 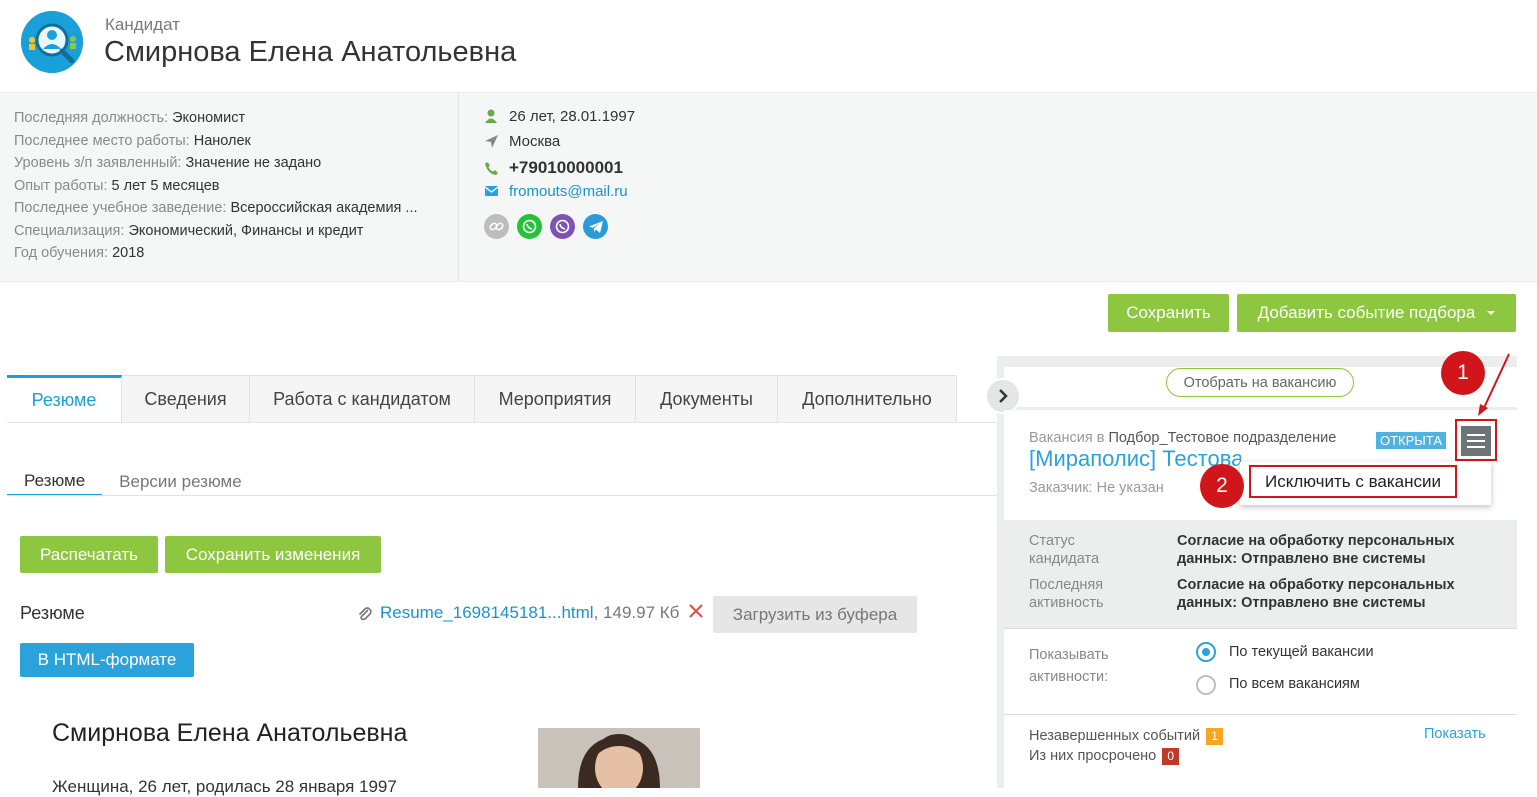 What do you see at coordinates (867, 399) in the screenshot?
I see `tab-additional: Дополнительно` at bounding box center [867, 399].